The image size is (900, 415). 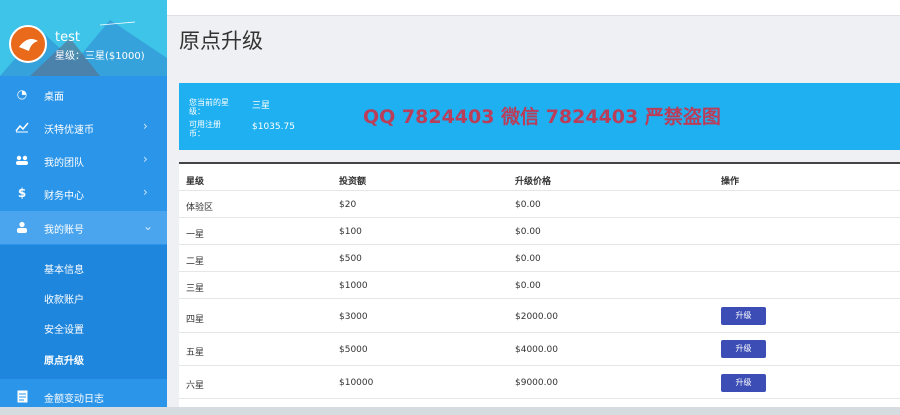 I want to click on cell-investment: $1000, so click(x=353, y=286).